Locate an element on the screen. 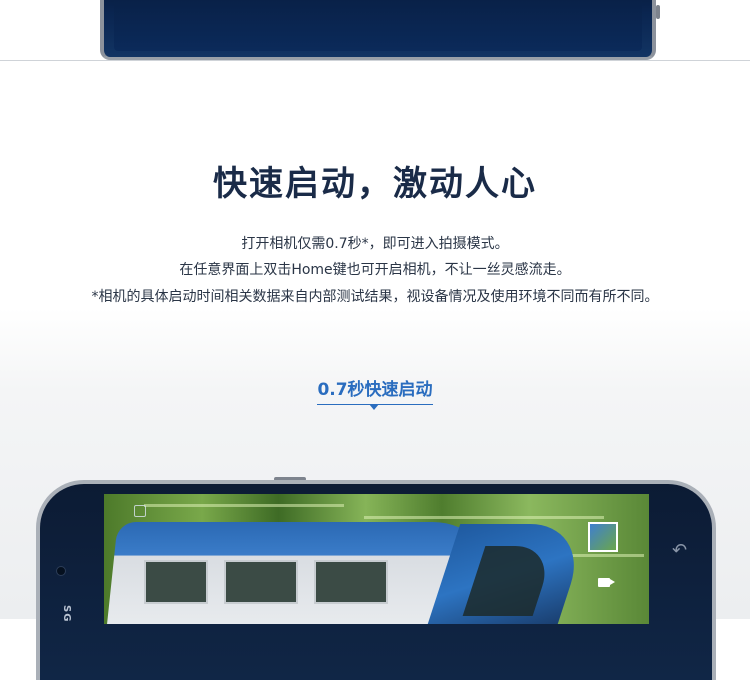 The width and height of the screenshot is (750, 680). top-phone-section is located at coordinates (375, 31).